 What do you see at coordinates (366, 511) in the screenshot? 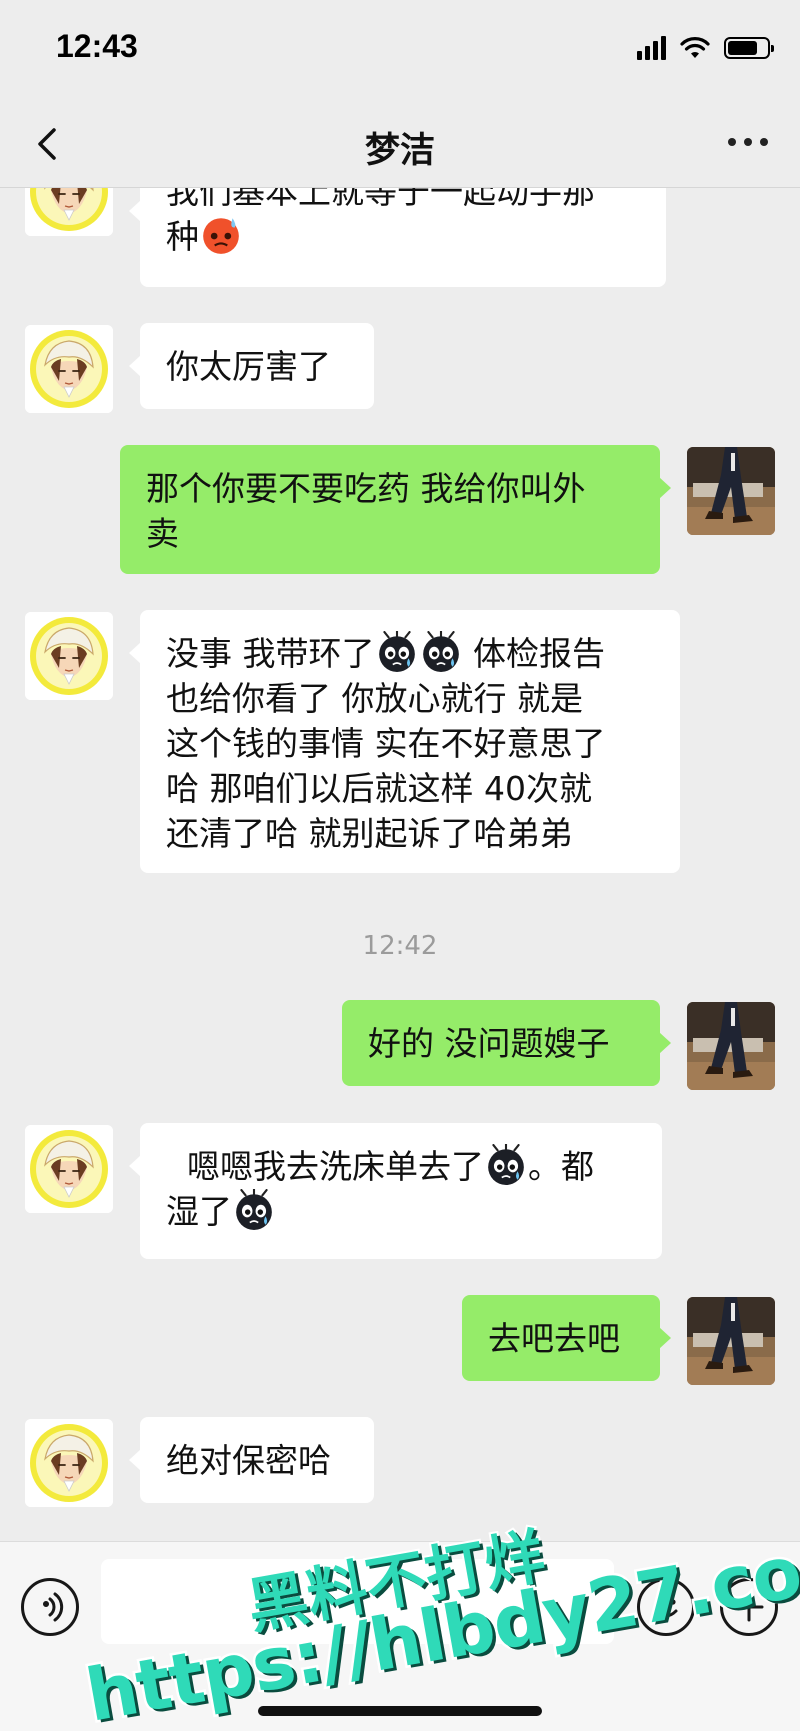
I see `message-text: 那个你要不要吃药 我给你叫外 卖` at bounding box center [366, 511].